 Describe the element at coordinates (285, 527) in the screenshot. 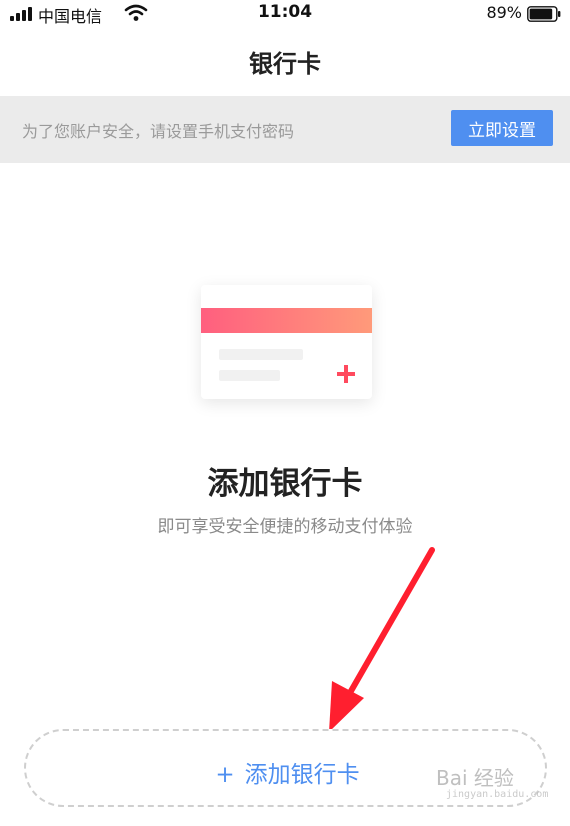

I see `empty-state-subtitle: 即可享受安全便捷的移动支付体验` at that location.